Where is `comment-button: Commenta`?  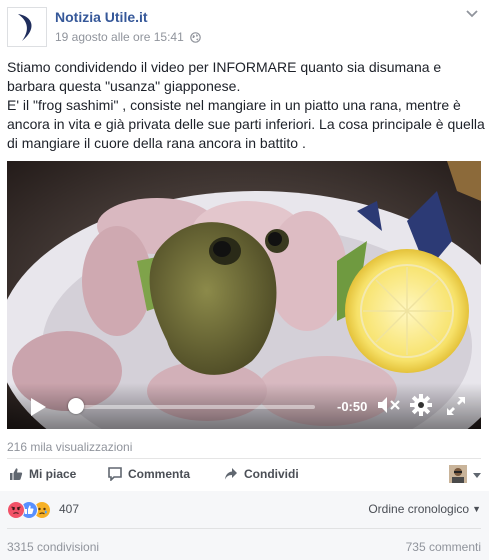 comment-button: Commenta is located at coordinates (149, 474).